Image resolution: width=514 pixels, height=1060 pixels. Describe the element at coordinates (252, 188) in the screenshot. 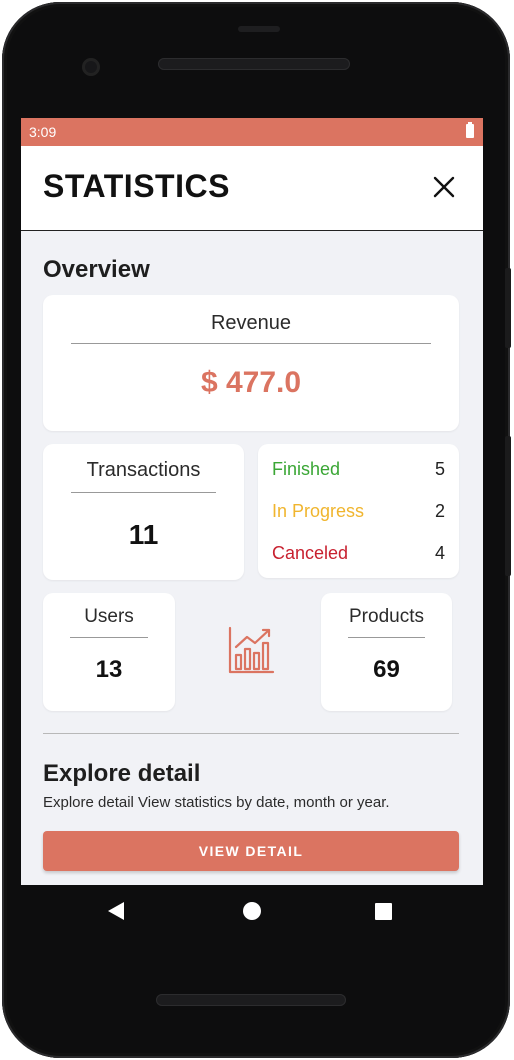

I see `app-bar: STATISTICS` at that location.